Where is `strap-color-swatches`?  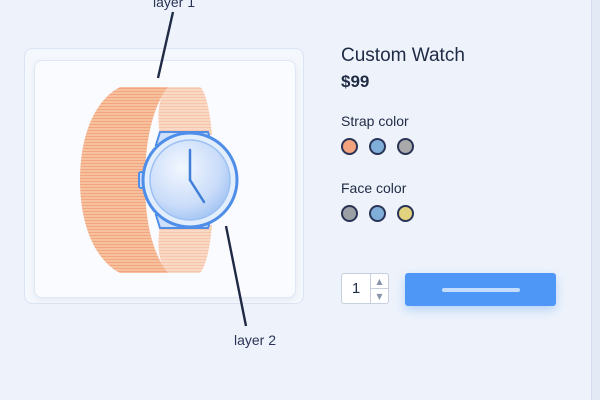 strap-color-swatches is located at coordinates (377, 146).